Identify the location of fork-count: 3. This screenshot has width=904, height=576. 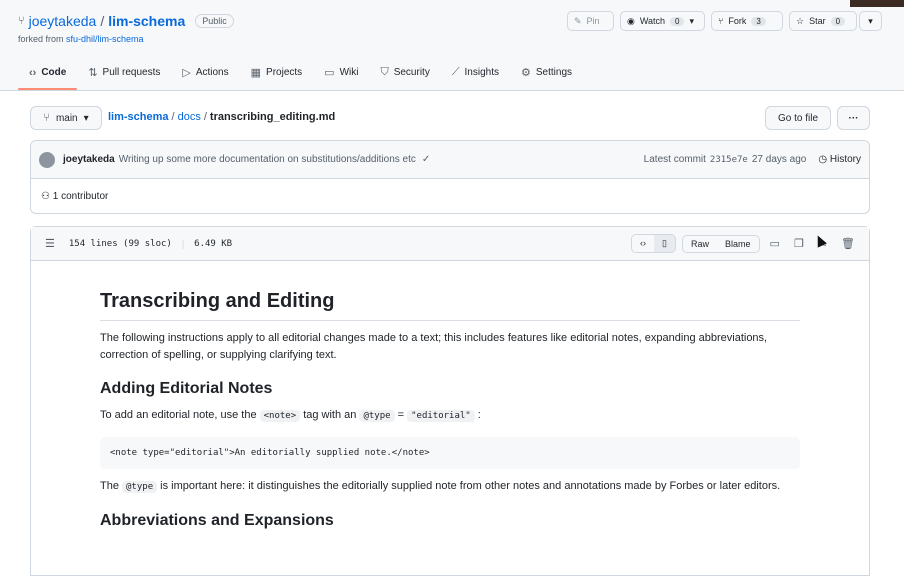
(758, 21).